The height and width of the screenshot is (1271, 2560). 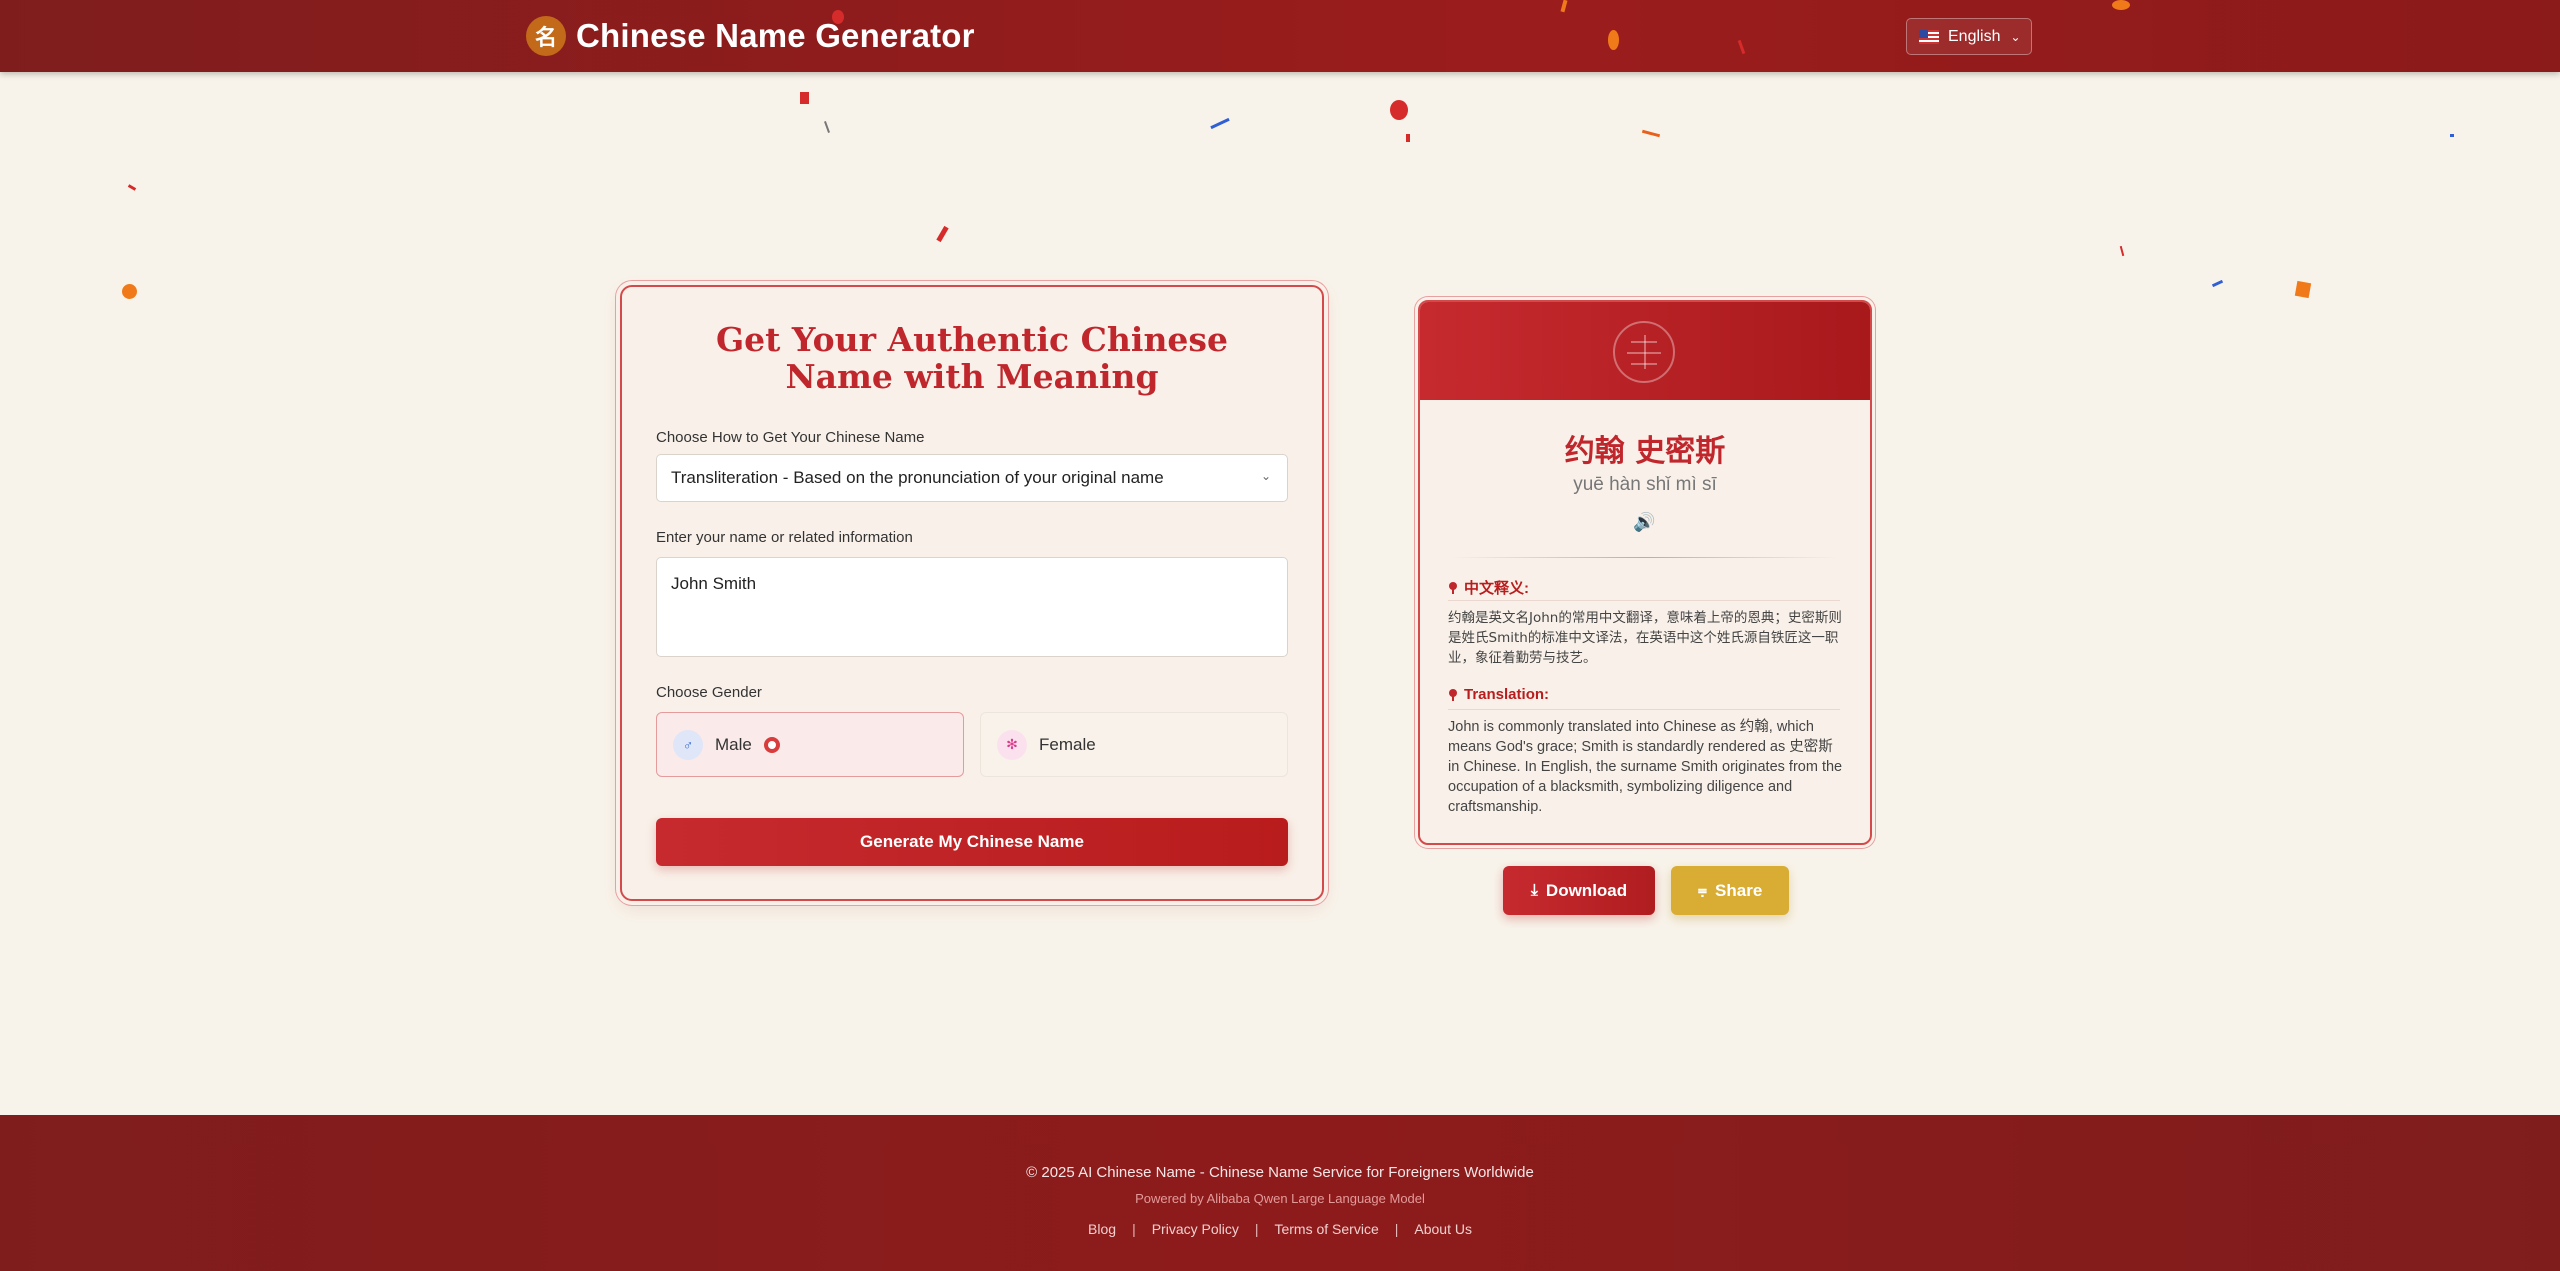 I want to click on chinese-name: 约翰 史密斯, so click(x=1645, y=451).